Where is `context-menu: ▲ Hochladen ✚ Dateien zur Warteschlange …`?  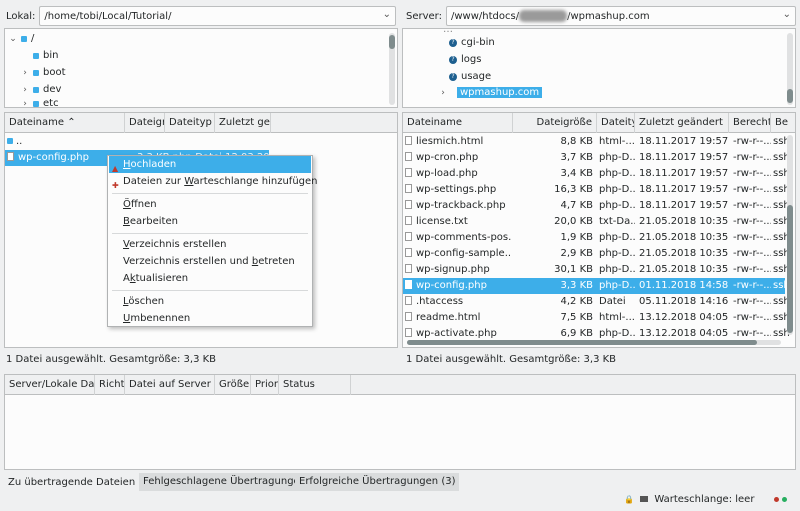
context-menu: ▲ Hochladen ✚ Dateien zur Warteschlange … is located at coordinates (212, 241).